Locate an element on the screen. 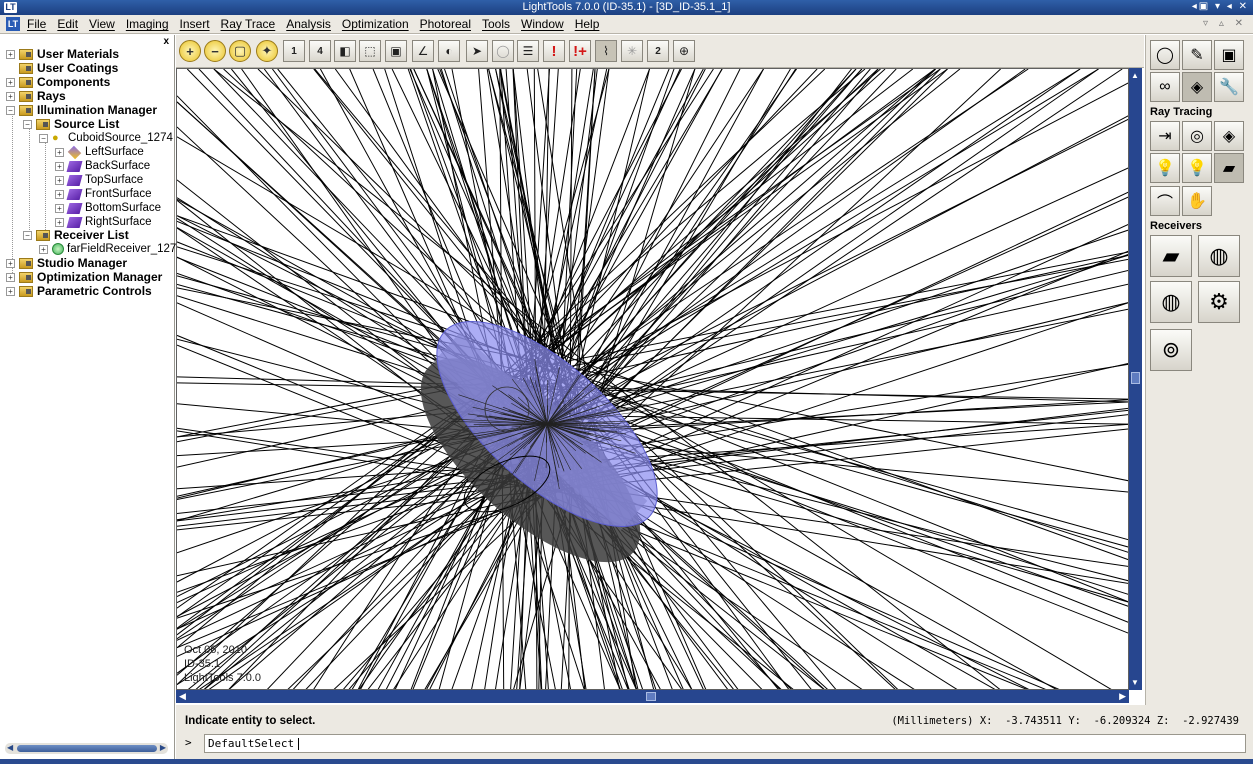 Image resolution: width=1253 pixels, height=764 pixels. binoculars-icon: ∞ is located at coordinates (1165, 87).